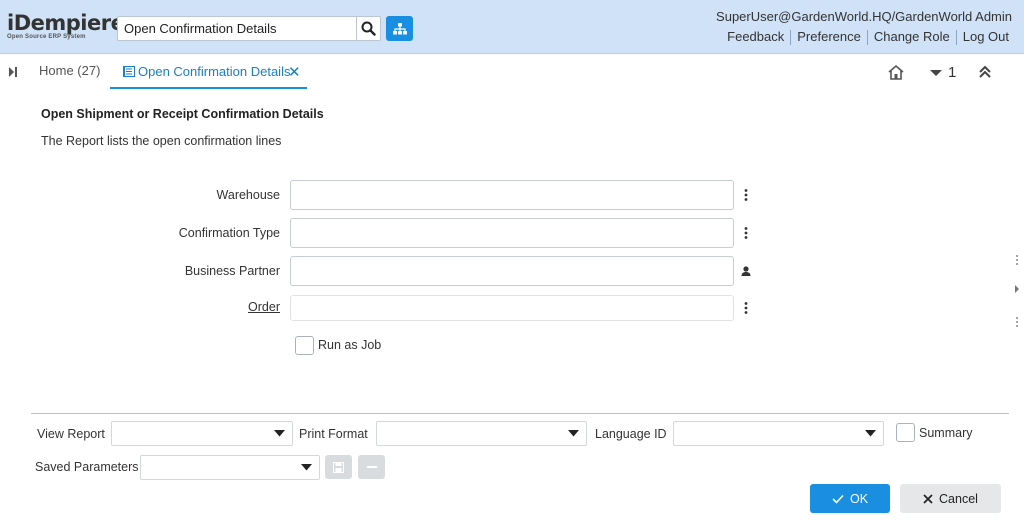 Image resolution: width=1024 pixels, height=527 pixels. I want to click on section-divider, so click(520, 413).